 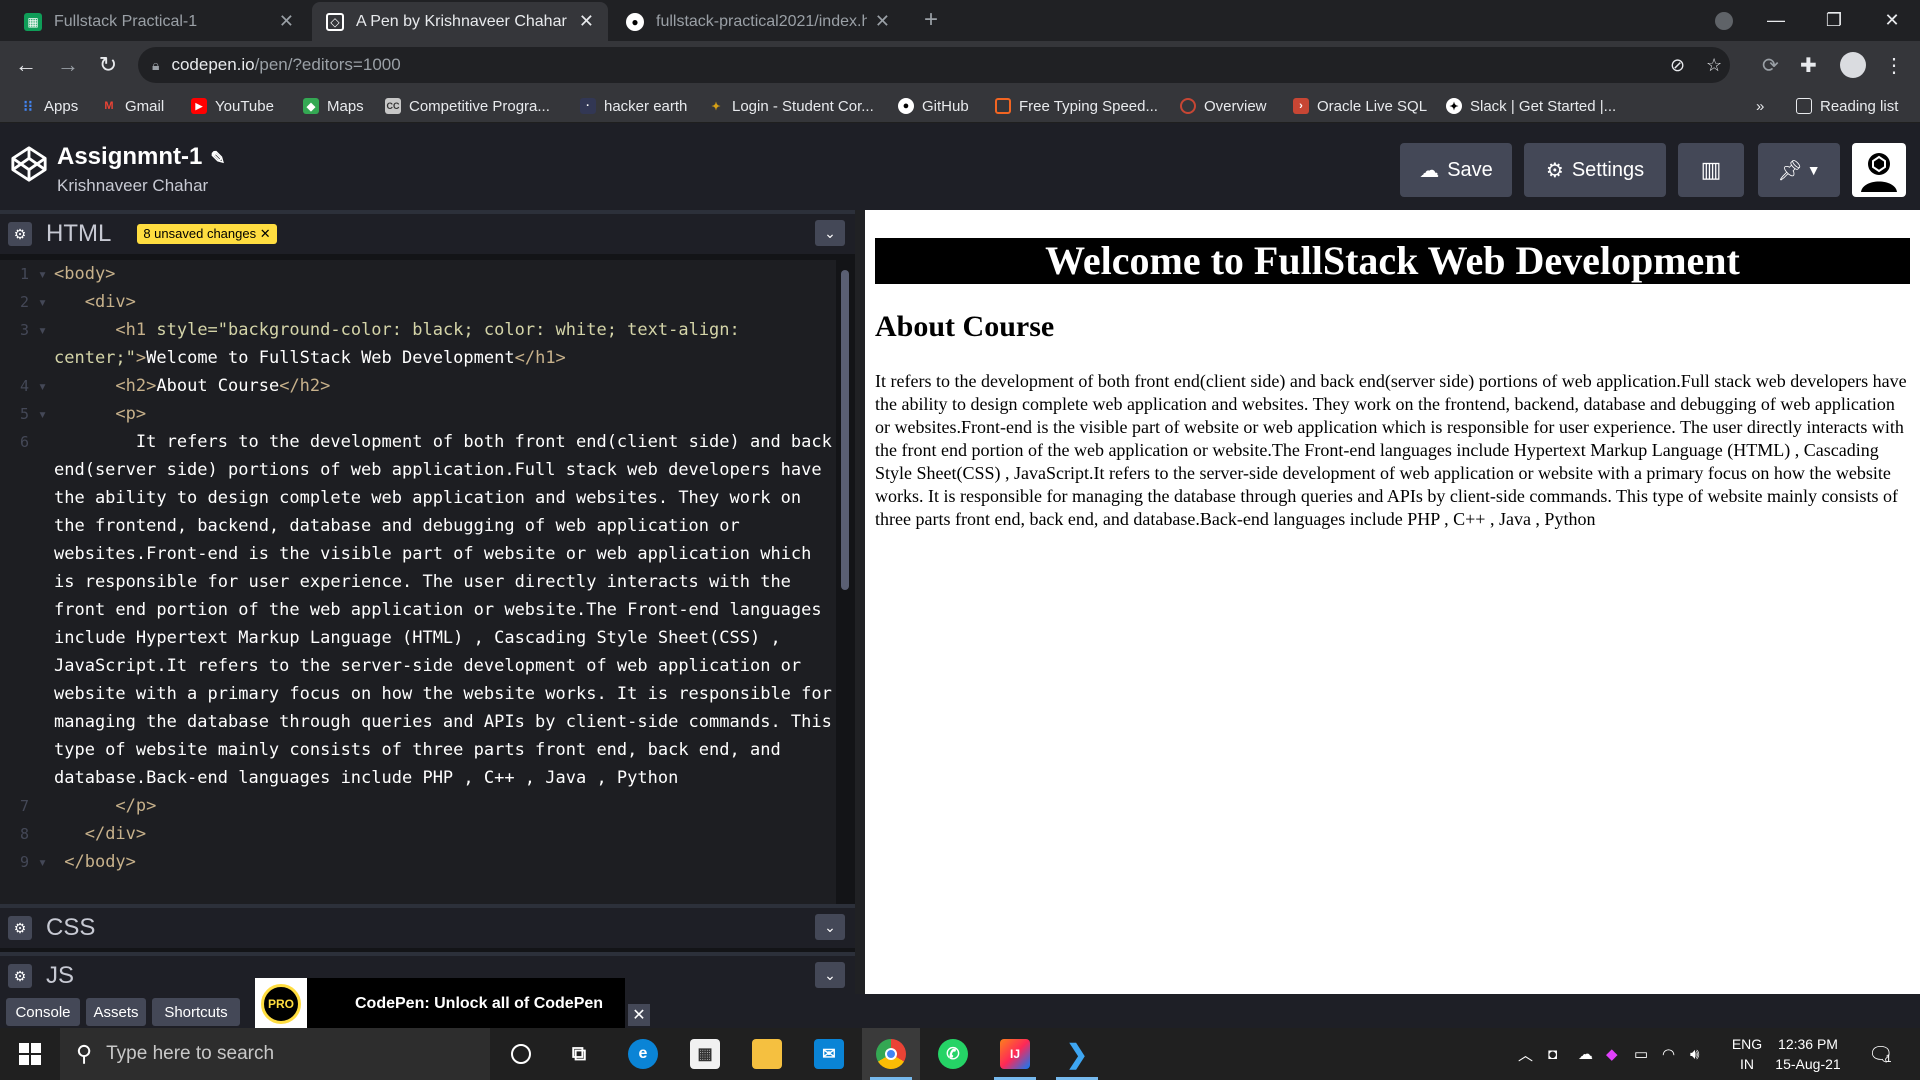 I want to click on taskbar-file-explorer, so click(x=767, y=1054).